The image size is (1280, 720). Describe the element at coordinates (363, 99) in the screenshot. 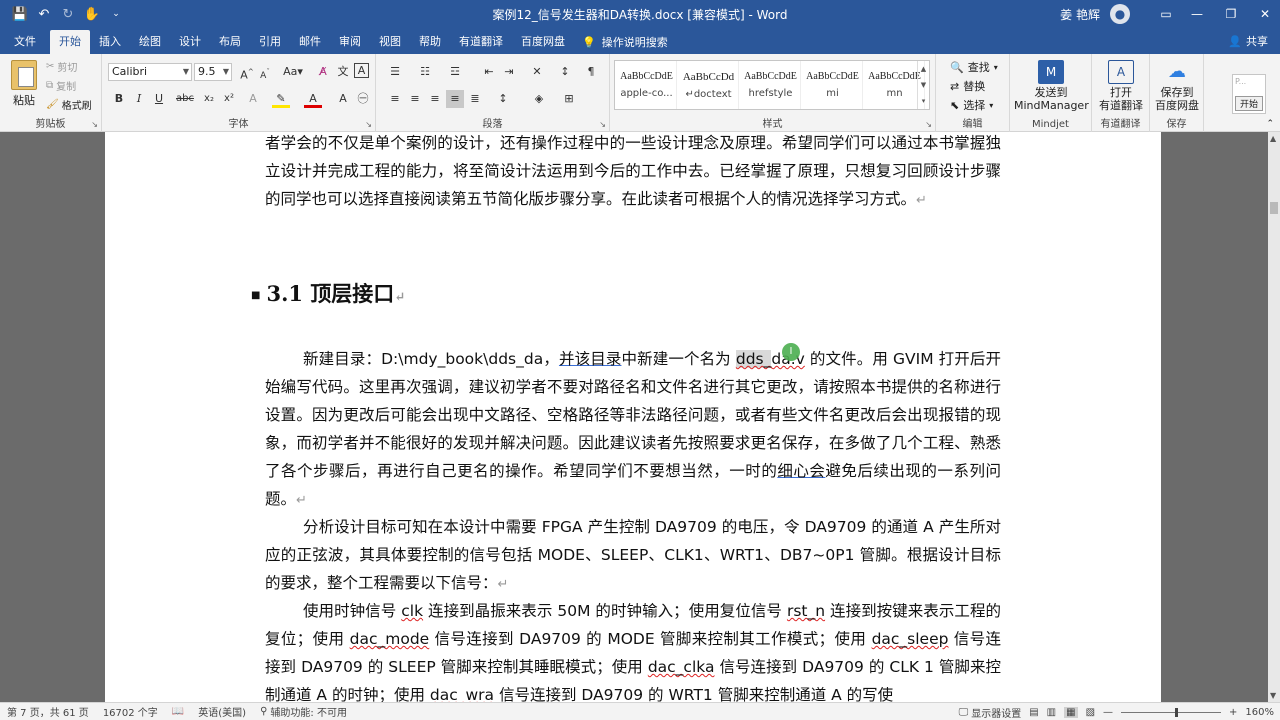

I see `enclose-characters-icon: ㊀` at that location.